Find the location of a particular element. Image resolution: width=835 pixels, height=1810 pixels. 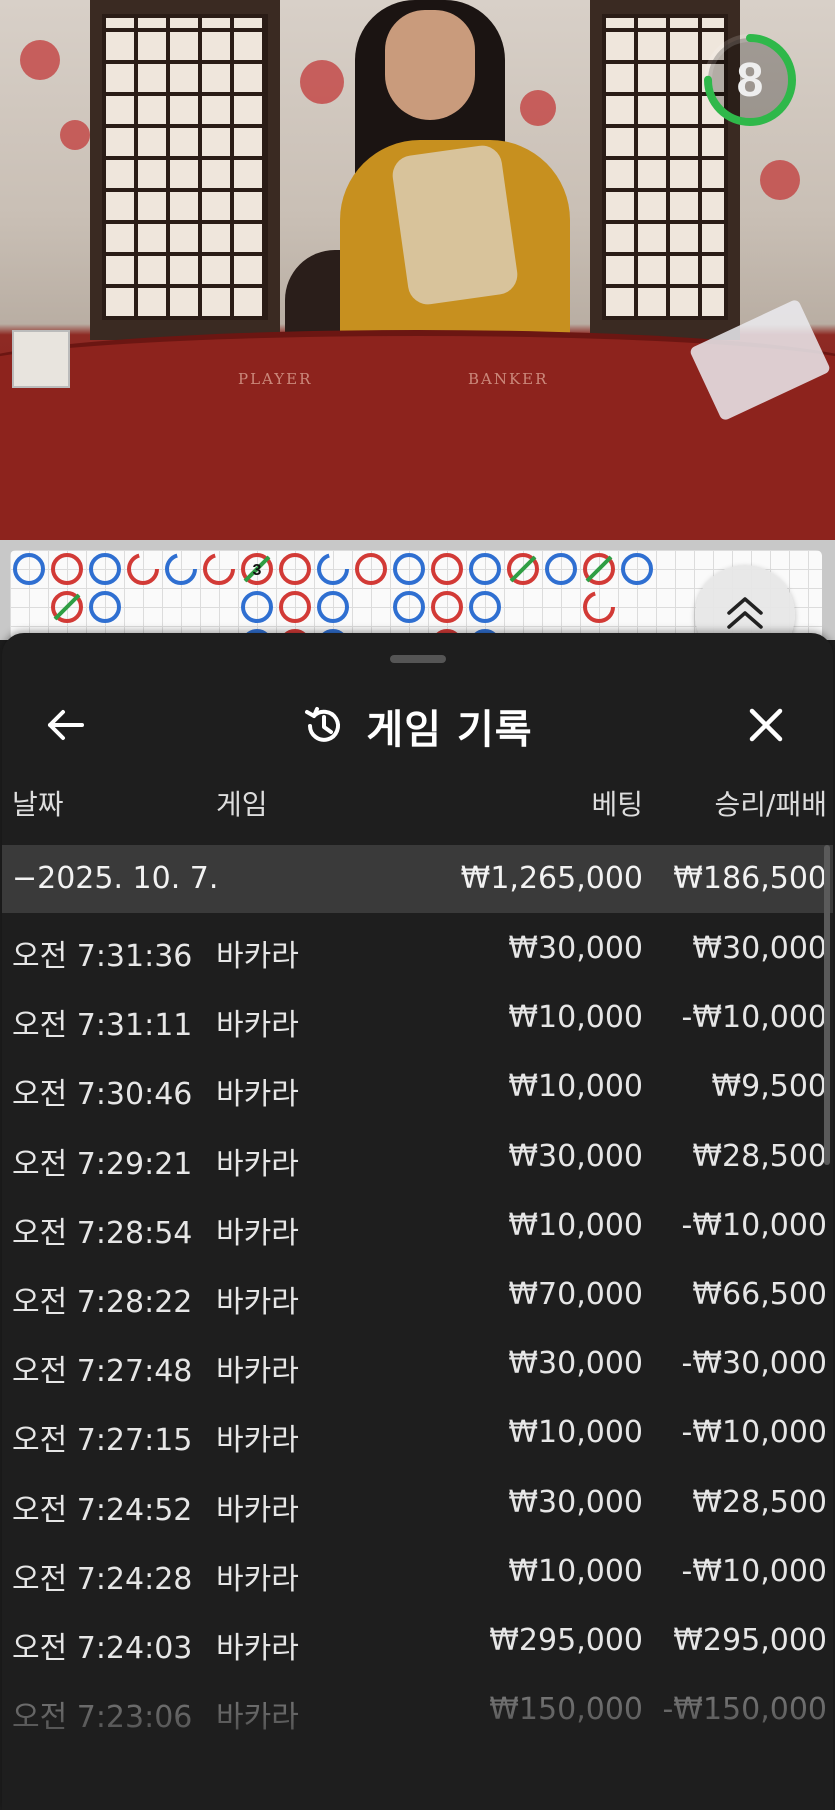

date-group-win-loss-total: ₩186,500 is located at coordinates (750, 878).